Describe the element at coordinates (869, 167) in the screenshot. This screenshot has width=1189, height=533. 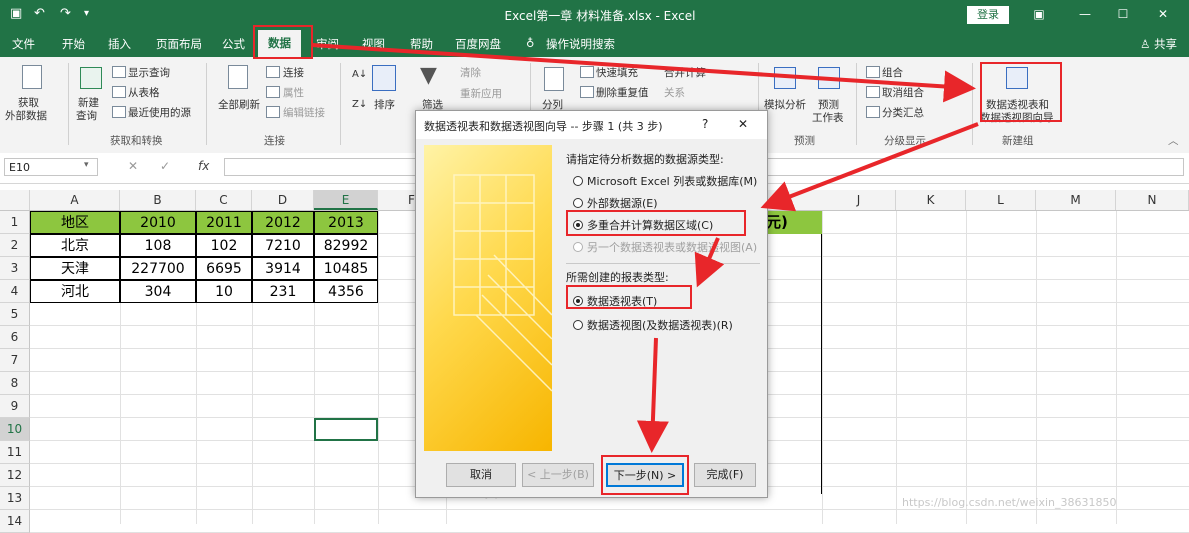
I see `arrow-to-multi-consolidation` at that location.